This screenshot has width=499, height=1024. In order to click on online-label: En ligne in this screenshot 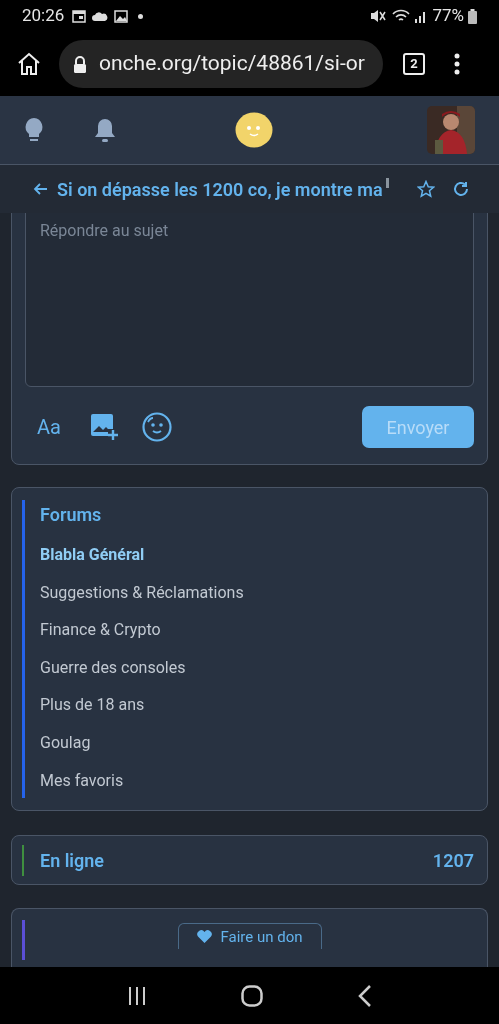, I will do `click(72, 860)`.